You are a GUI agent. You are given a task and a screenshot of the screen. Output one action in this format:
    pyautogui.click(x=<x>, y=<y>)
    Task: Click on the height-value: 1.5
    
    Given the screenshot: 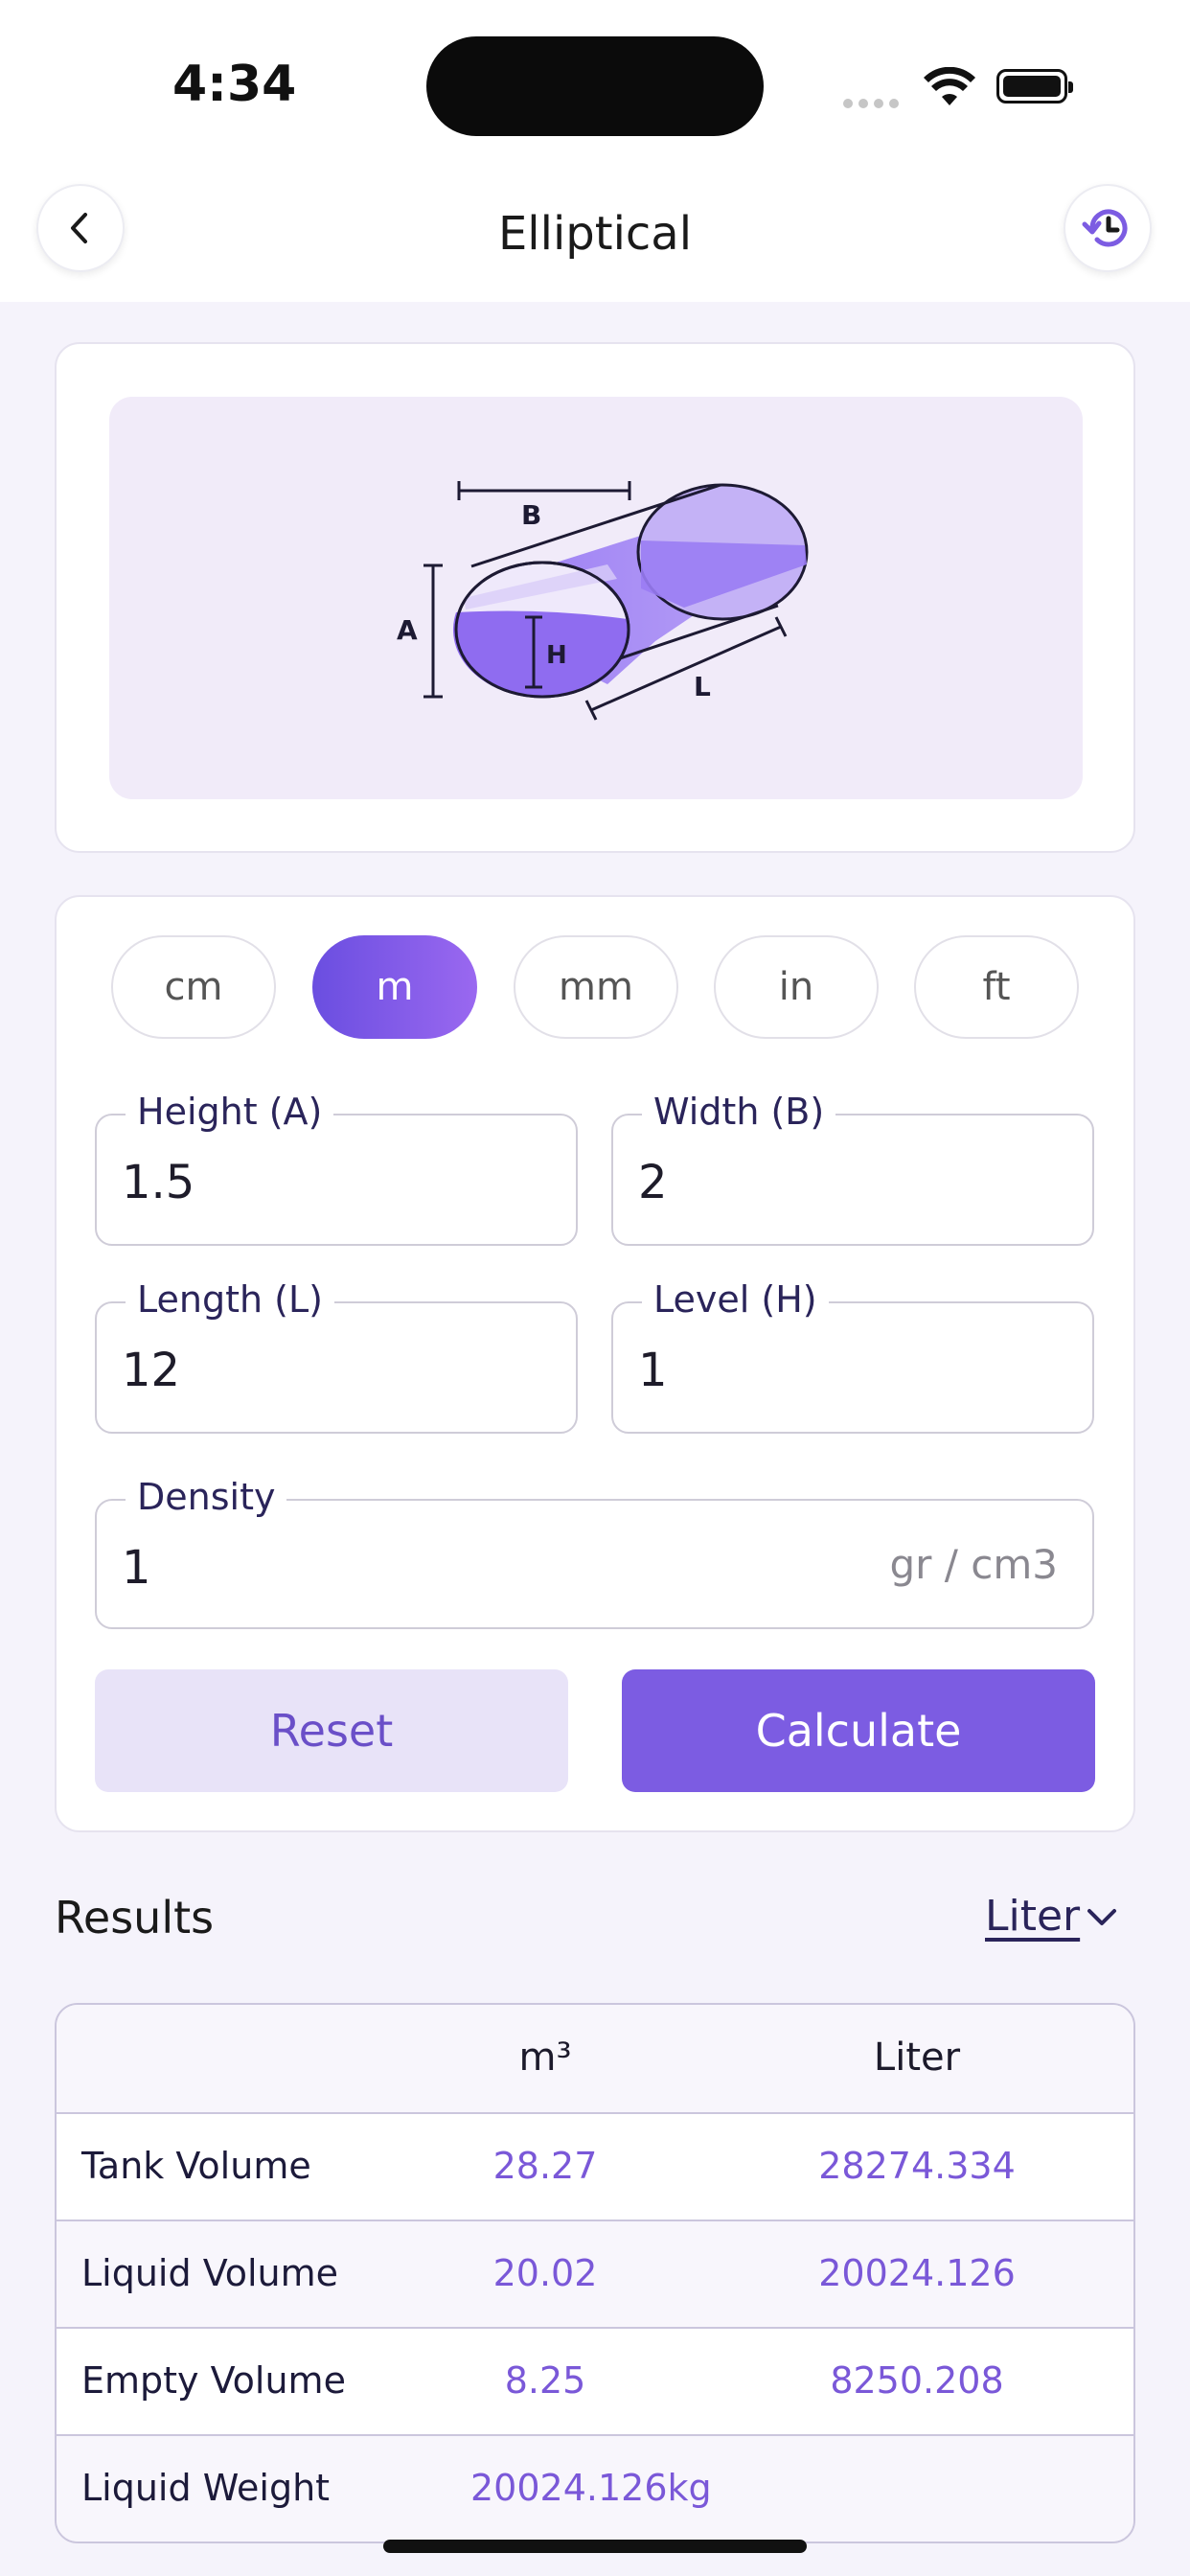 What is the action you would take?
    pyautogui.click(x=159, y=1182)
    